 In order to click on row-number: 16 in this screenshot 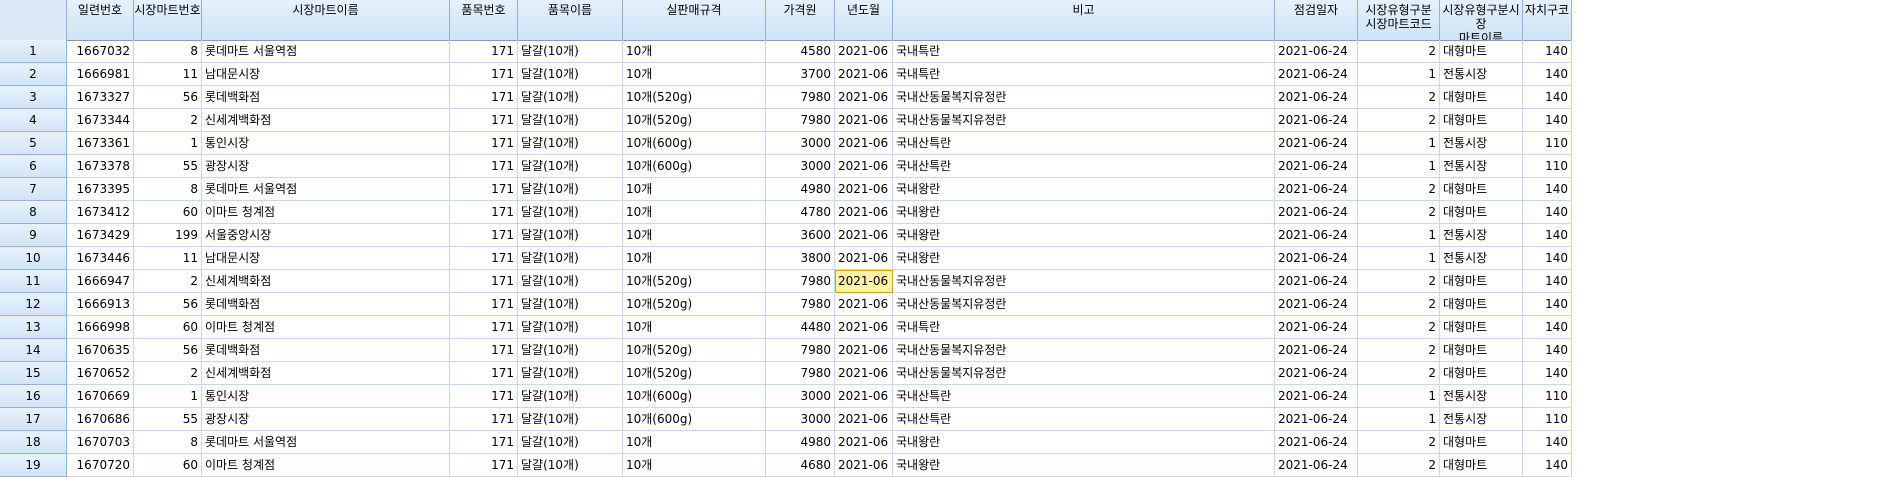, I will do `click(33, 396)`.